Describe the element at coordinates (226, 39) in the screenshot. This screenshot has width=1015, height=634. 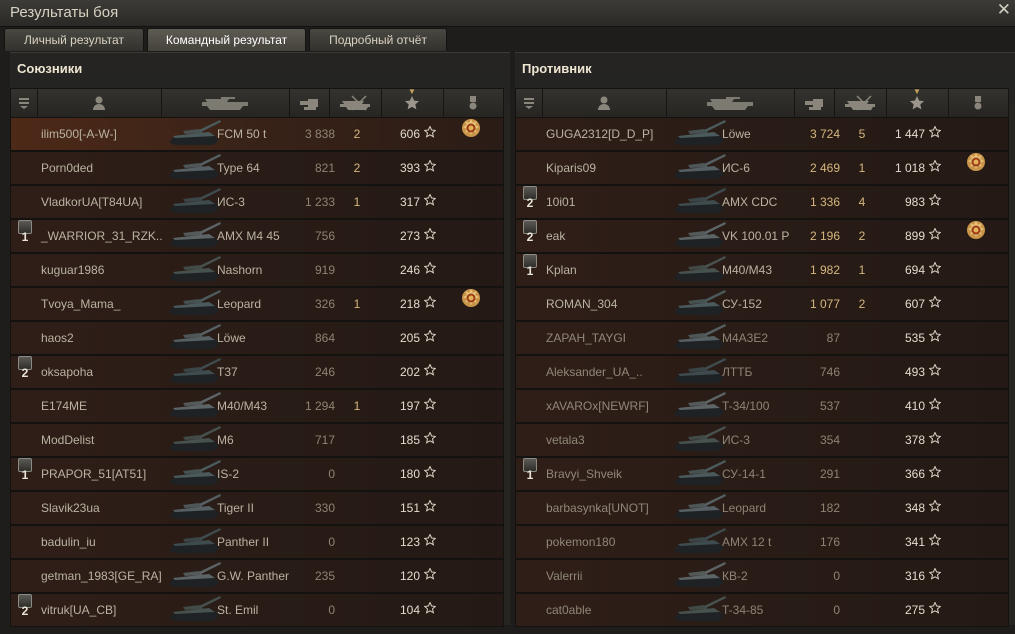
I see `tab-team-result: Командный результат` at that location.